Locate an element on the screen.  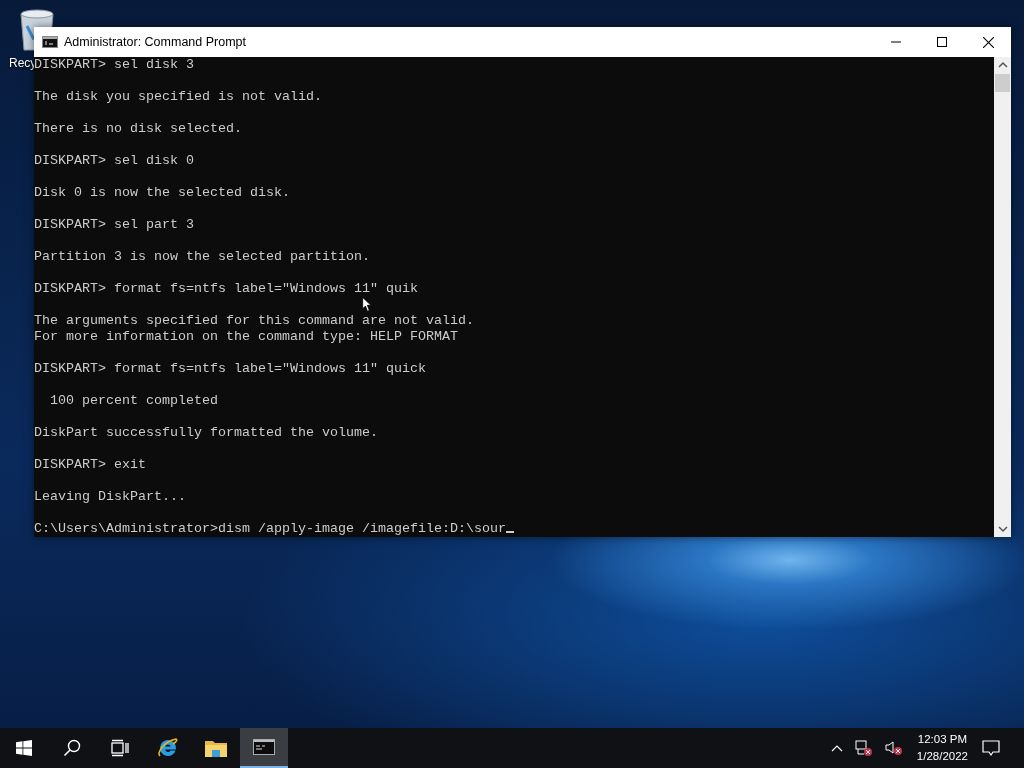
console-line: DISKPART> exit is located at coordinates (90, 465).